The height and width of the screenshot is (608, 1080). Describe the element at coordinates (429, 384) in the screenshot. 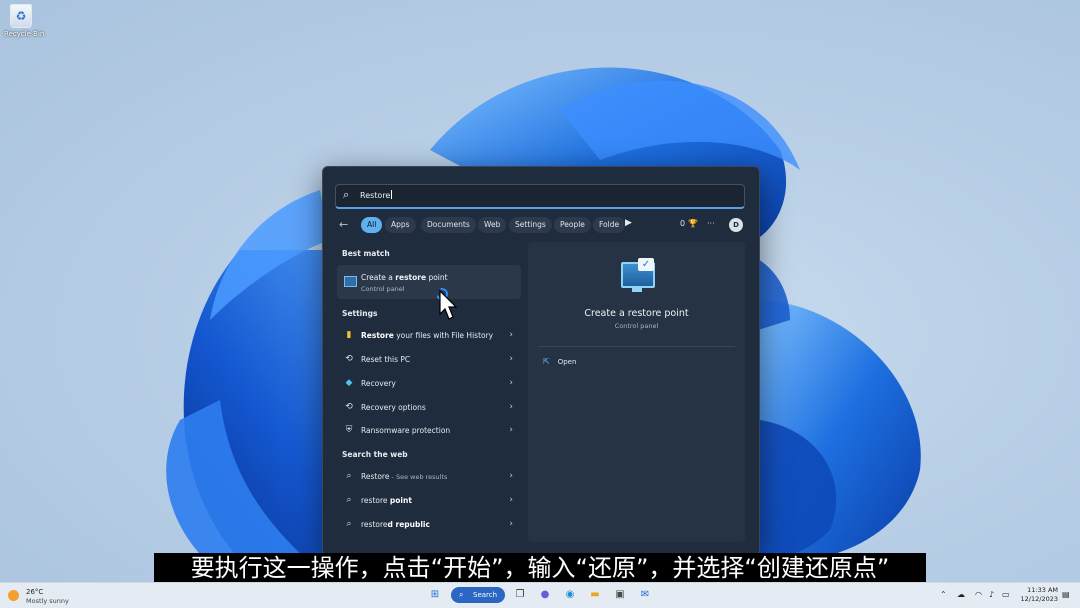

I see `settings-result-recovery: ◆ Recovery ›` at that location.